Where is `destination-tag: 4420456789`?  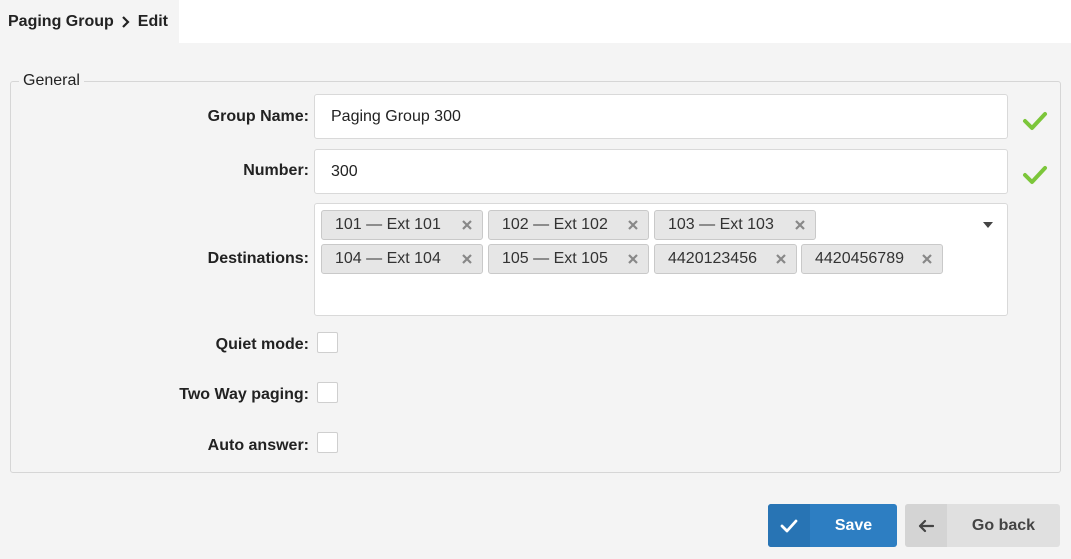
destination-tag: 4420456789 is located at coordinates (872, 259).